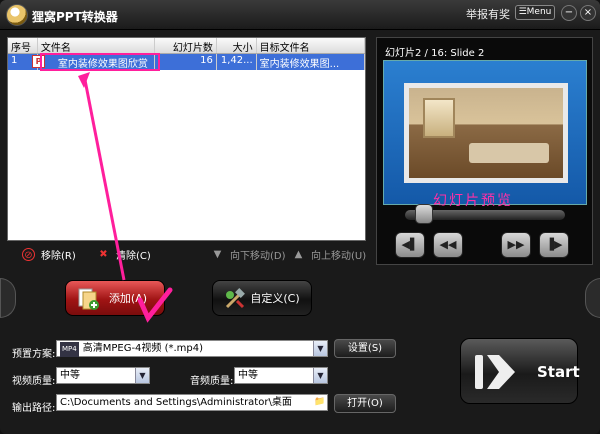 The image size is (600, 434). What do you see at coordinates (516, 245) in the screenshot?
I see `next-slide-button: ▶▶` at bounding box center [516, 245].